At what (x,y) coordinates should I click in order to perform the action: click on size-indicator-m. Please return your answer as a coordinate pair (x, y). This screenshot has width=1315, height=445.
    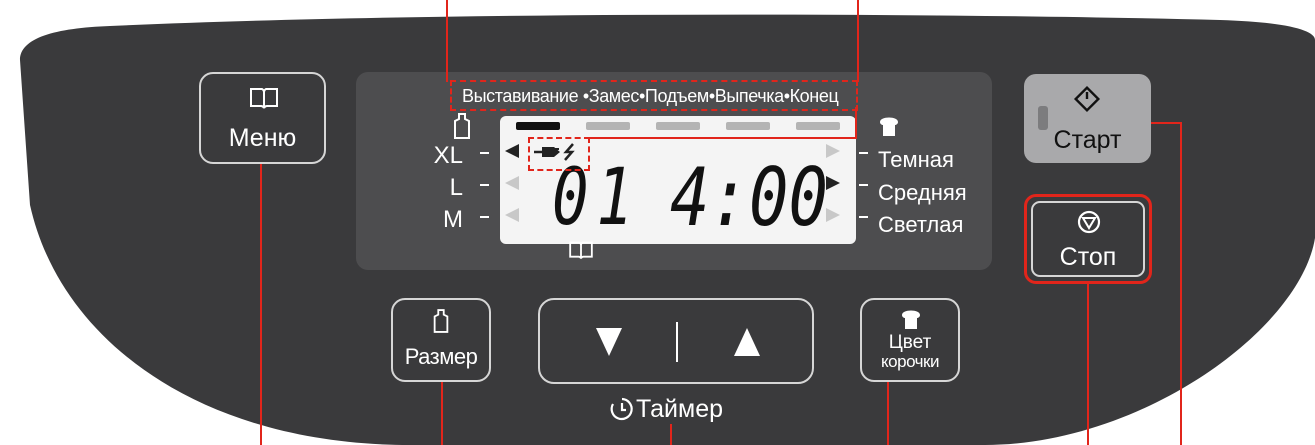
    Looking at the image, I should click on (512, 215).